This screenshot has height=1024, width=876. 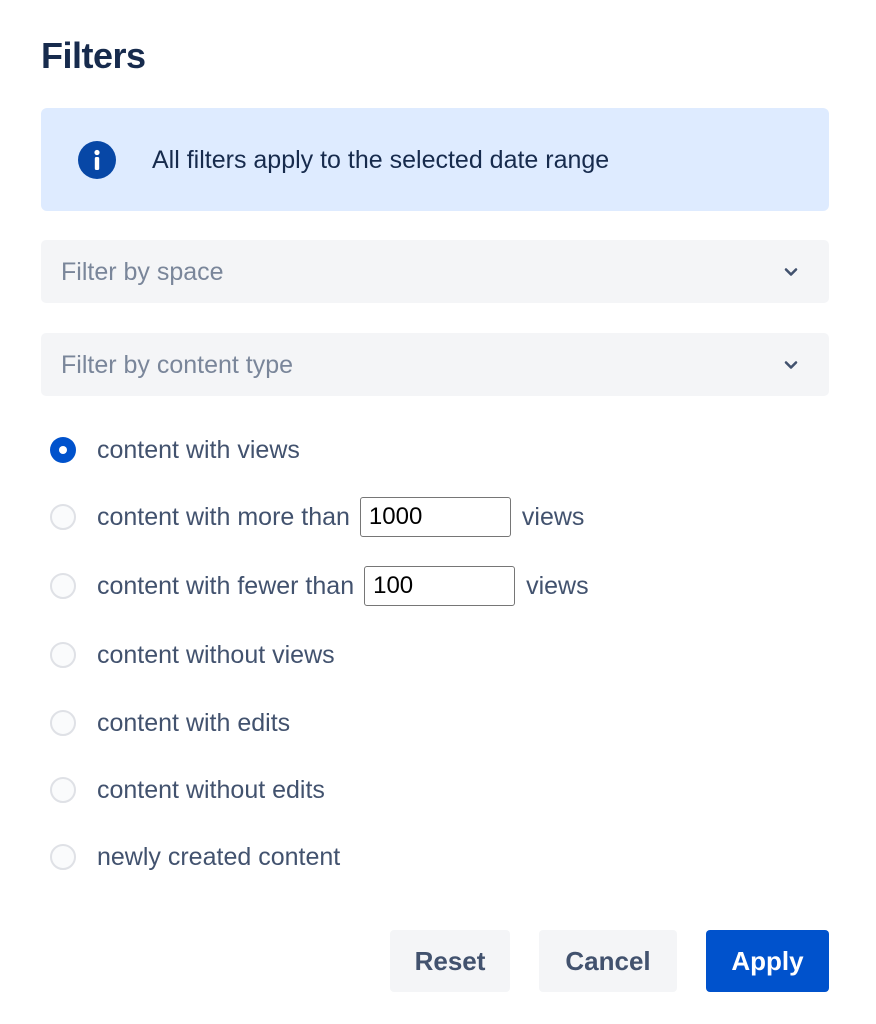 What do you see at coordinates (435, 364) in the screenshot?
I see `filter-by-content-type-select: Filter by content type` at bounding box center [435, 364].